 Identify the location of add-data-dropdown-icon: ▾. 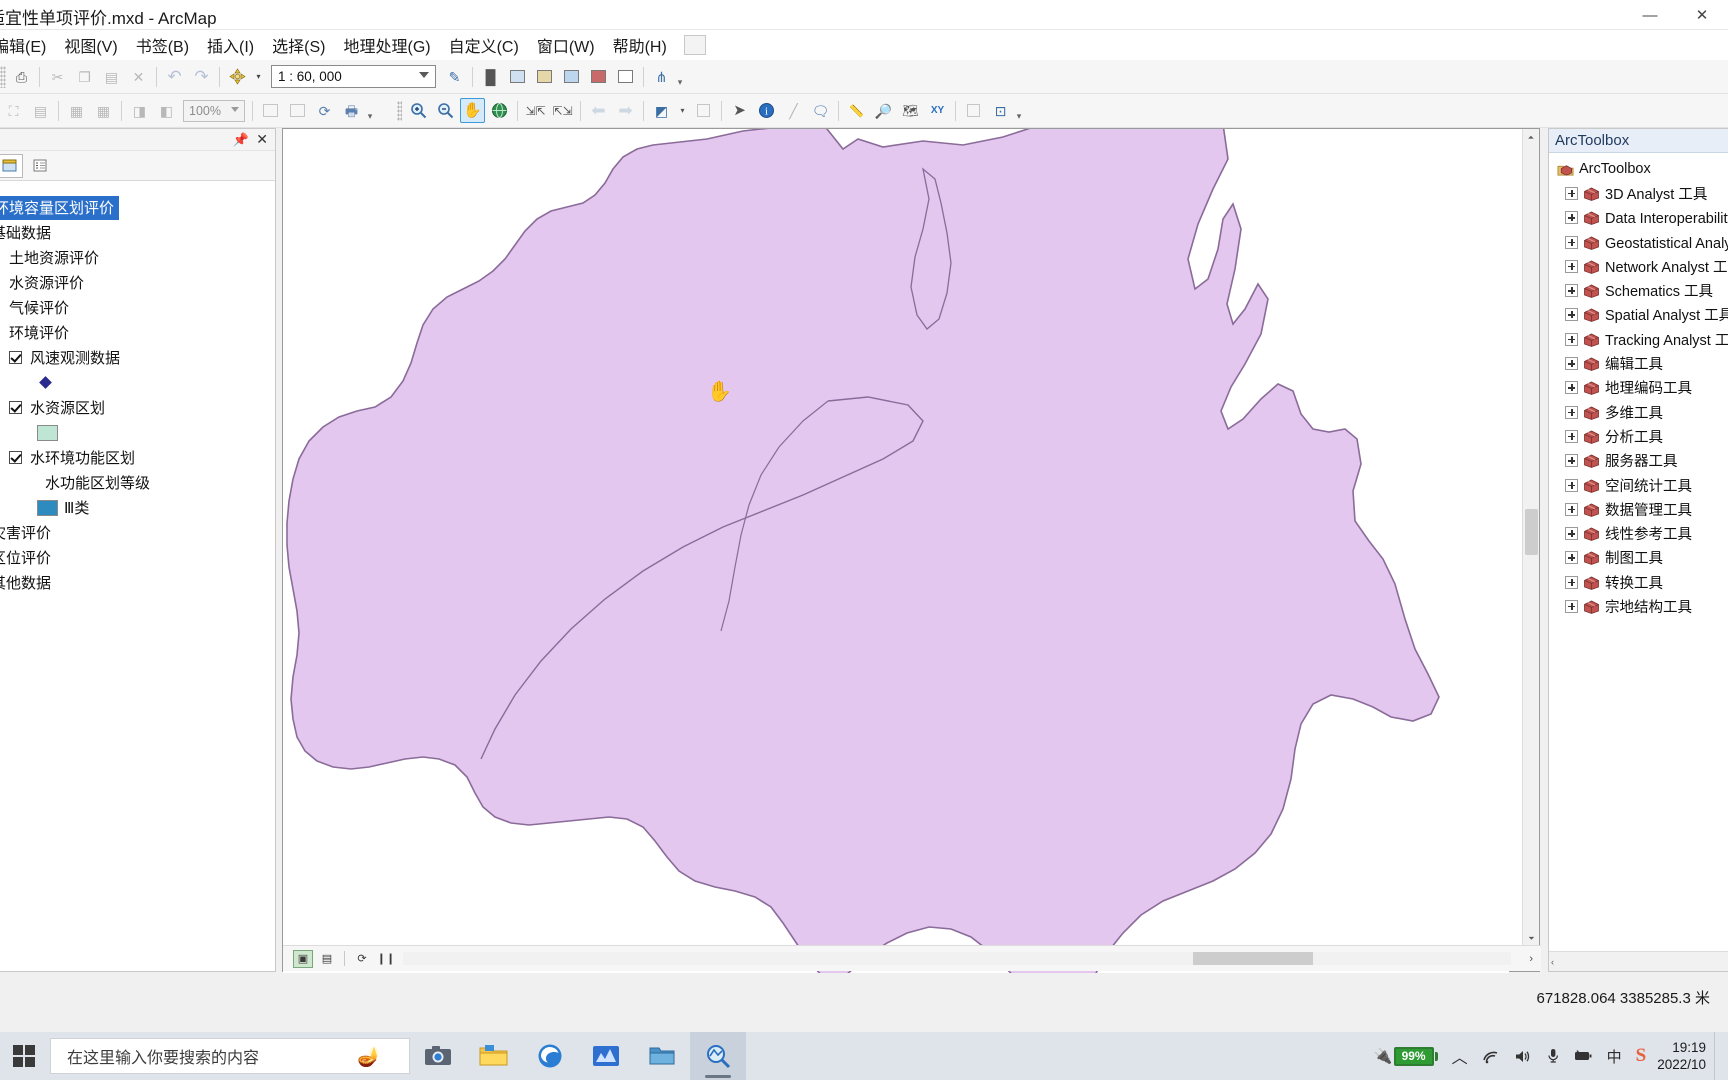
(258, 76).